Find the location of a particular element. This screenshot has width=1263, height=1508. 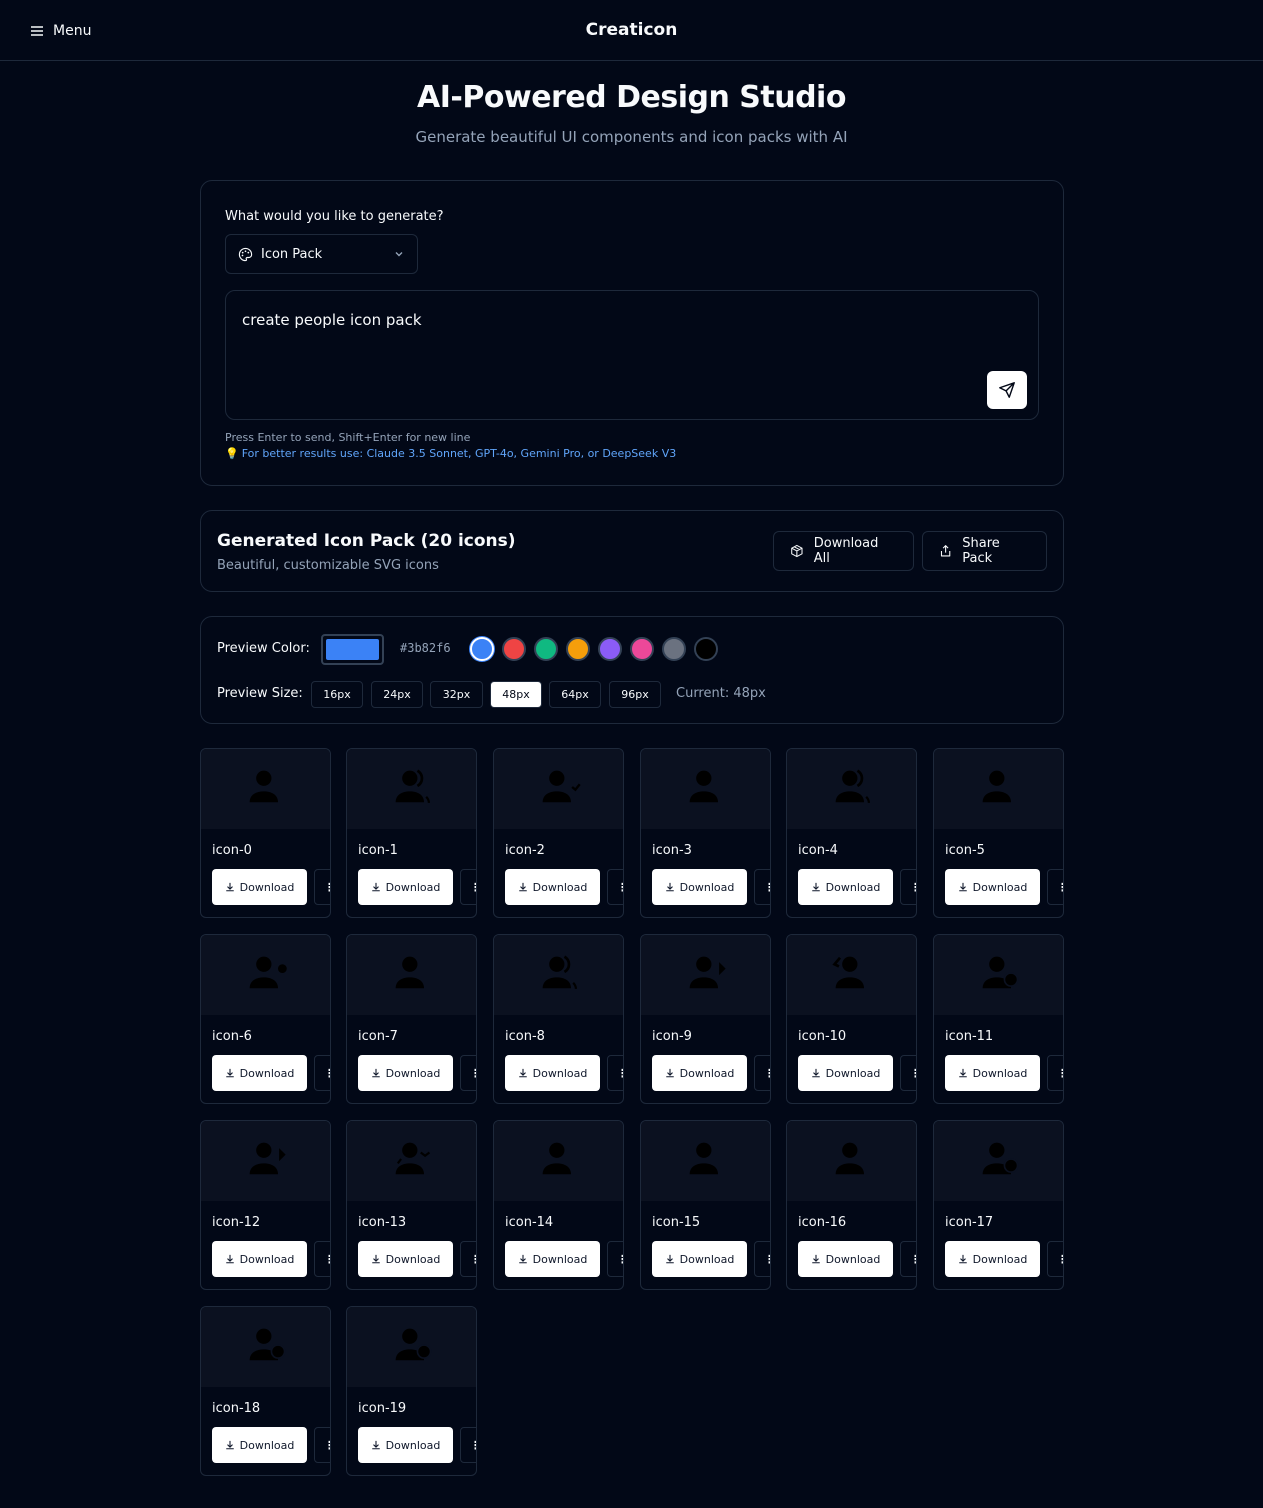

icon-name: icon-3 is located at coordinates (672, 850).